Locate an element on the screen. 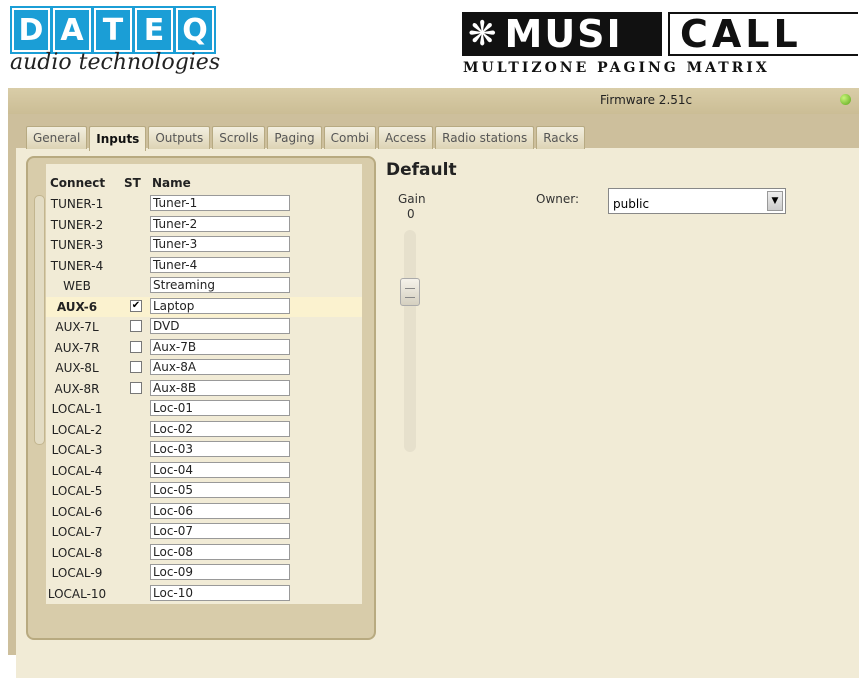 The image size is (859, 678). column-header-name: Name is located at coordinates (171, 183).